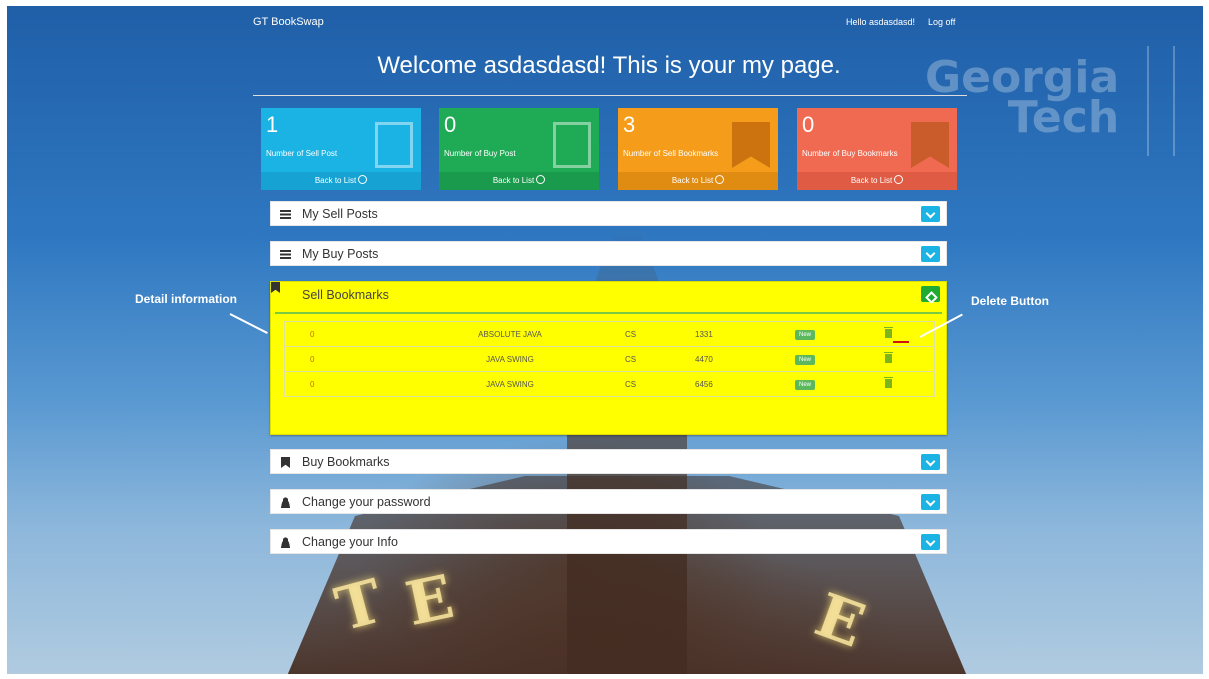 The height and width of the screenshot is (679, 1209). Describe the element at coordinates (941, 22) in the screenshot. I see `logoff-link: Log off` at that location.